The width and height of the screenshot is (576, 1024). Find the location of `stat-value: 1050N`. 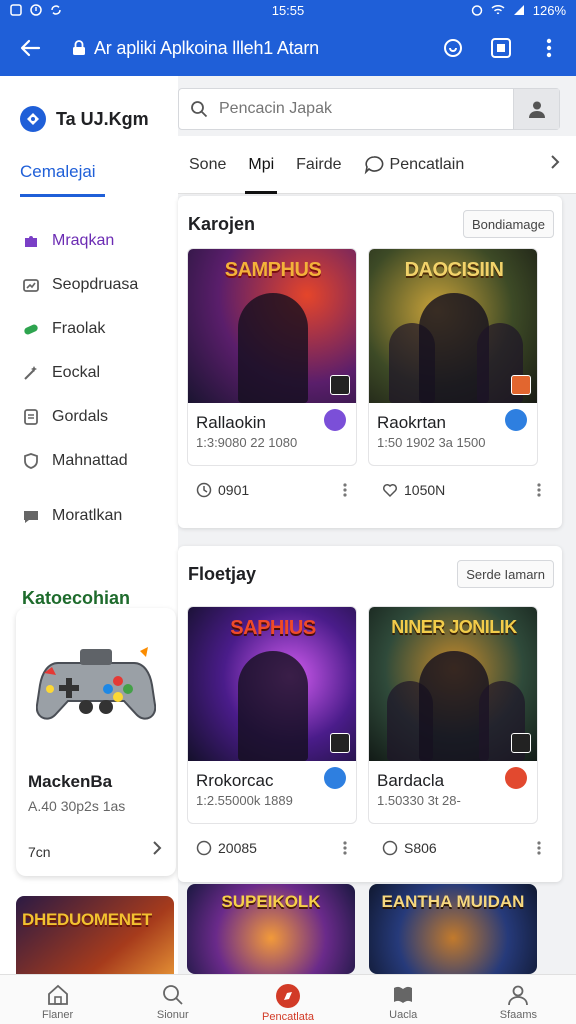

stat-value: 1050N is located at coordinates (425, 490).